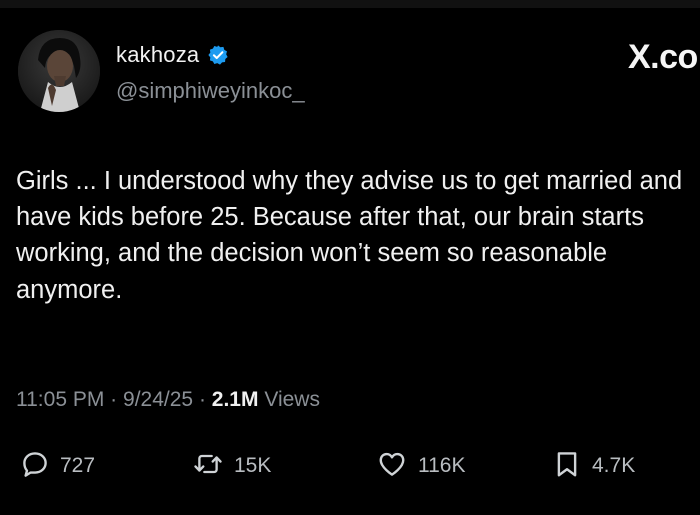 This screenshot has width=700, height=515. What do you see at coordinates (442, 465) in the screenshot?
I see `like-count: 116K` at bounding box center [442, 465].